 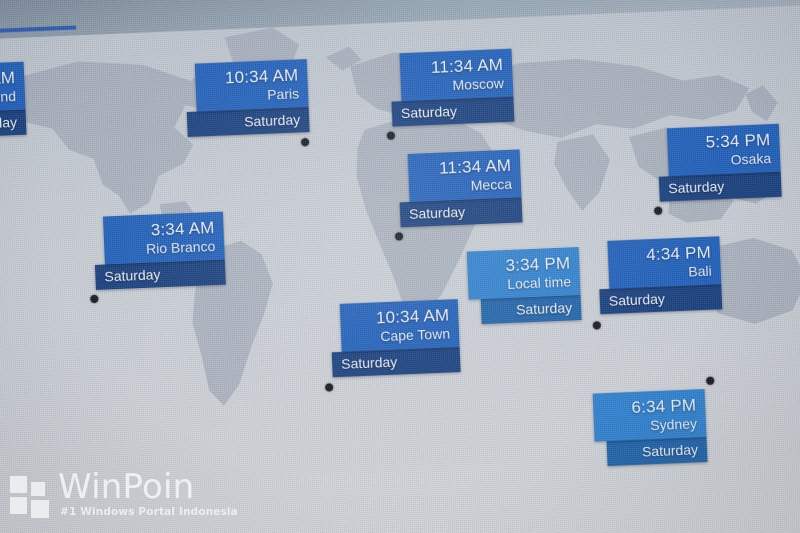 I want to click on clock-city: Bali, so click(x=700, y=271).